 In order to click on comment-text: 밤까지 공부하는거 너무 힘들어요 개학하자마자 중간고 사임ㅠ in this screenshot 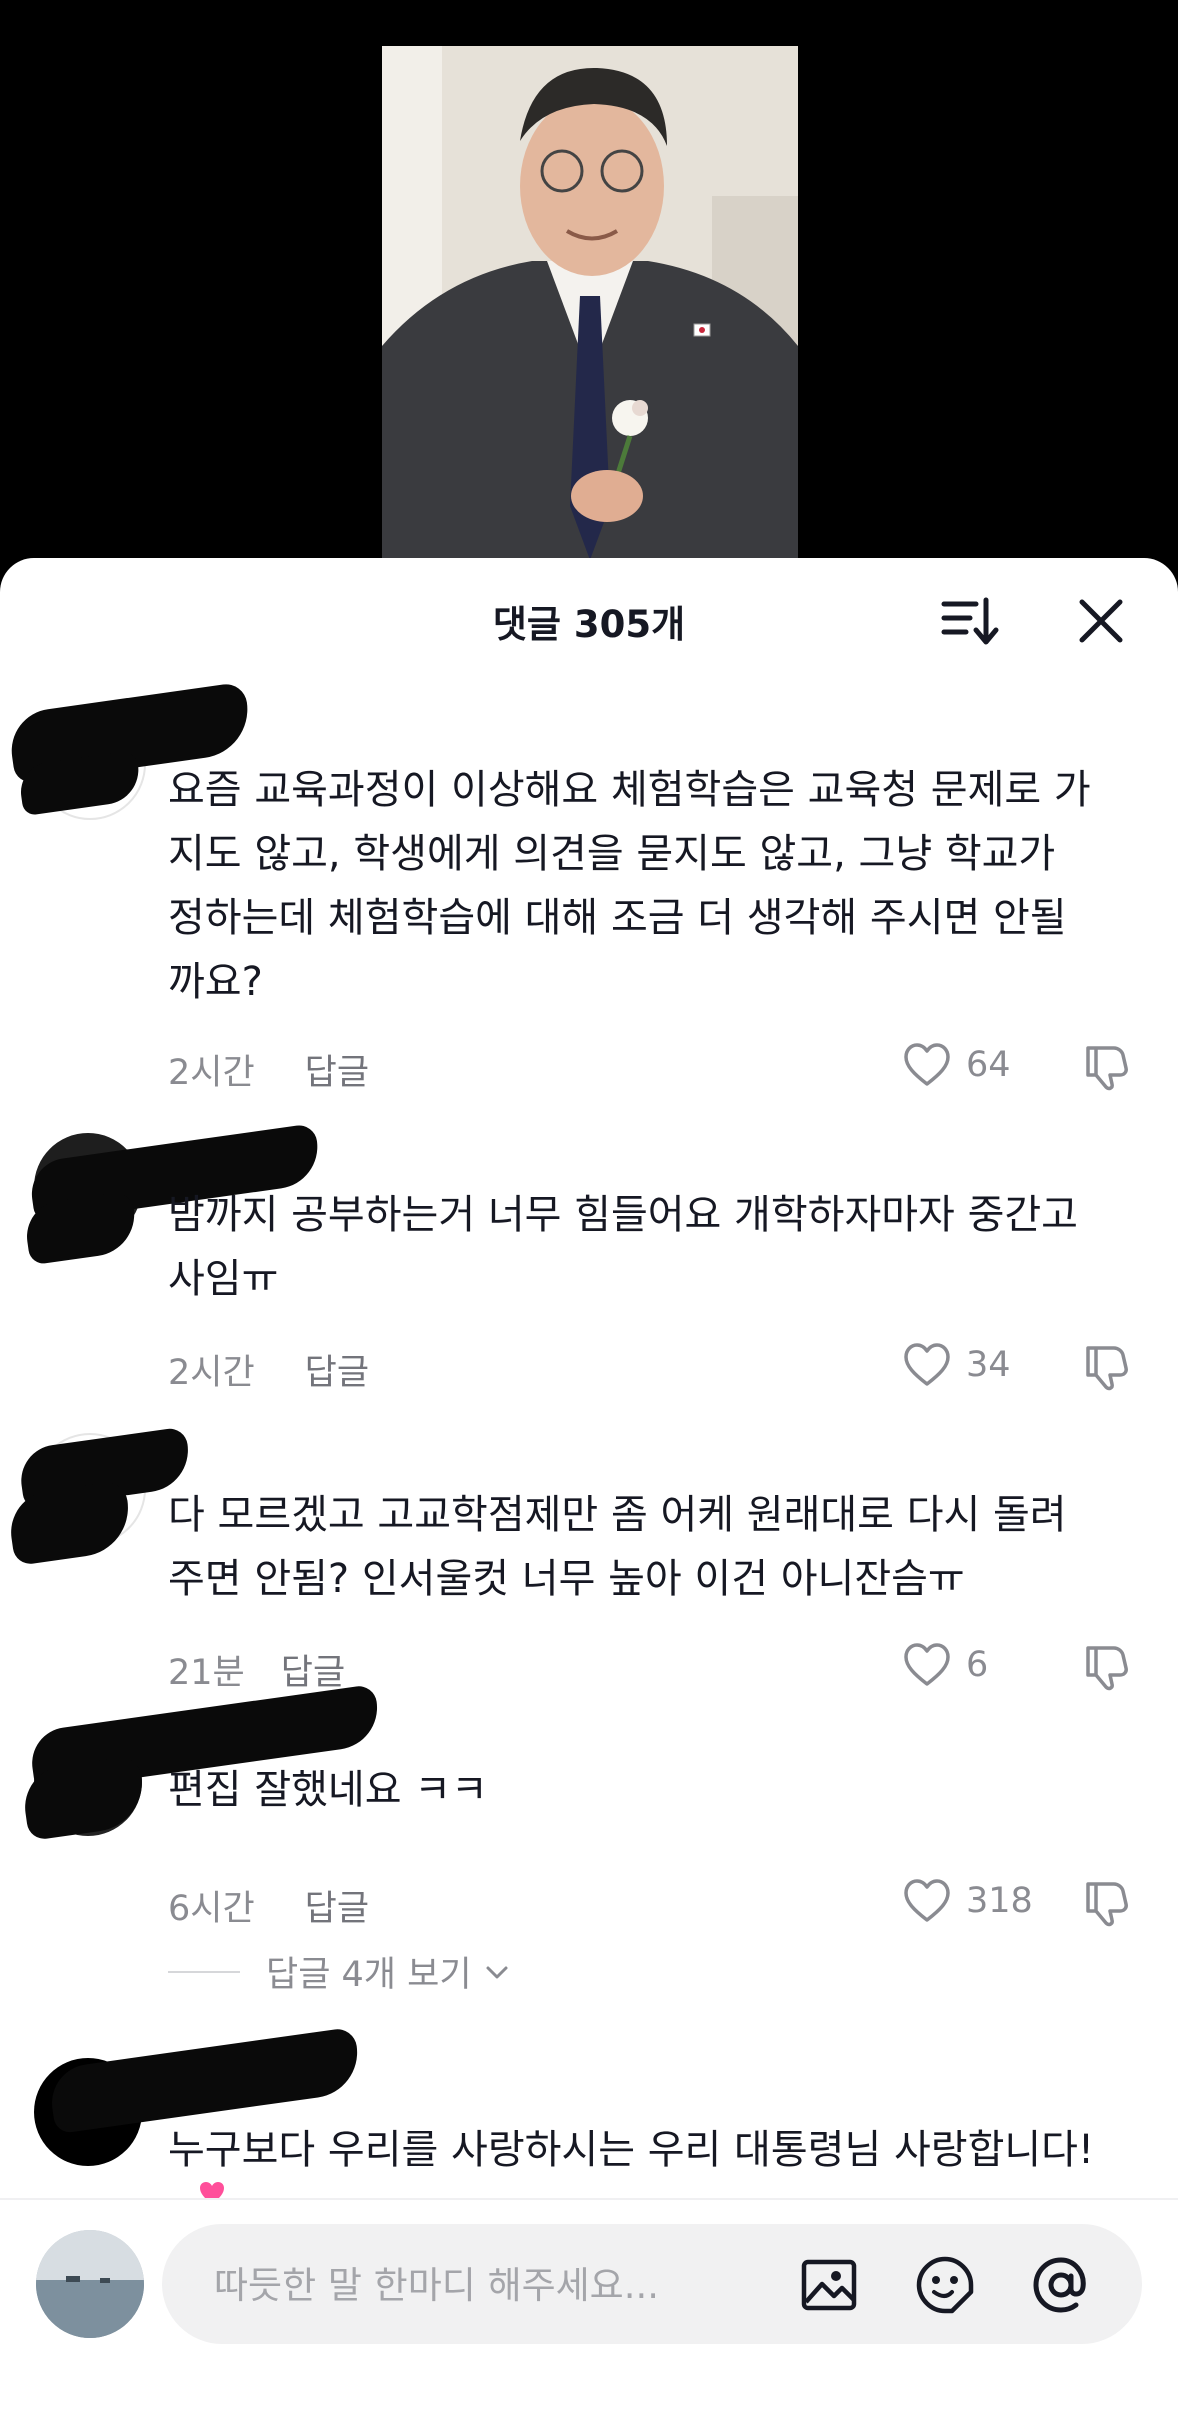, I will do `click(623, 1247)`.